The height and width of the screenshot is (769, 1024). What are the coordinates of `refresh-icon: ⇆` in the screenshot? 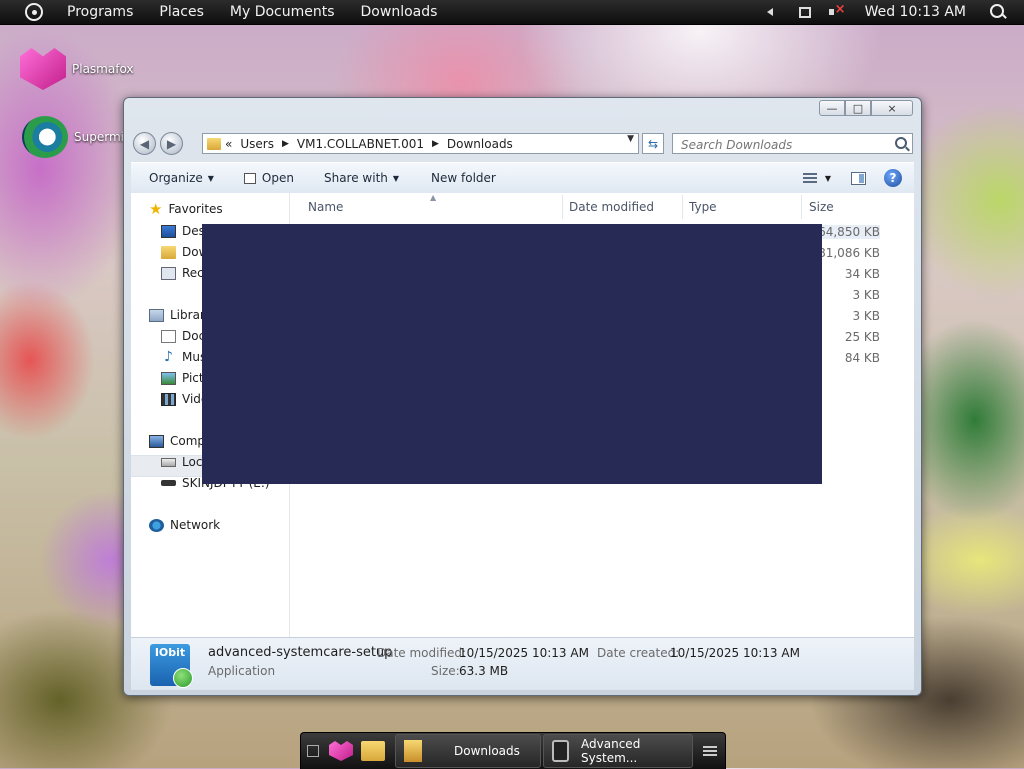 It's located at (653, 143).